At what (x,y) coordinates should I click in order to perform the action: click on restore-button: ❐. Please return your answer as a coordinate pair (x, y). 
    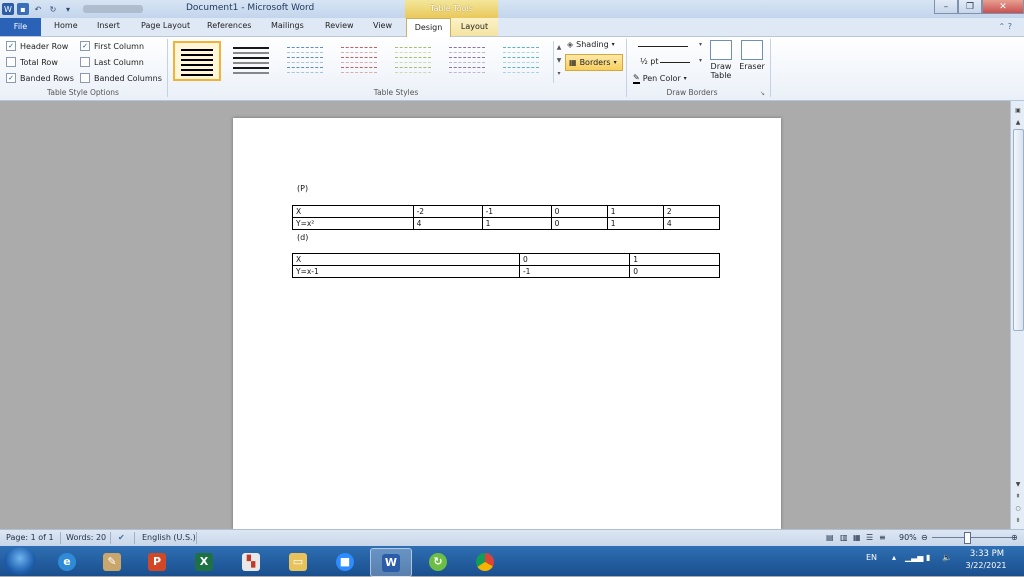
    Looking at the image, I should click on (970, 7).